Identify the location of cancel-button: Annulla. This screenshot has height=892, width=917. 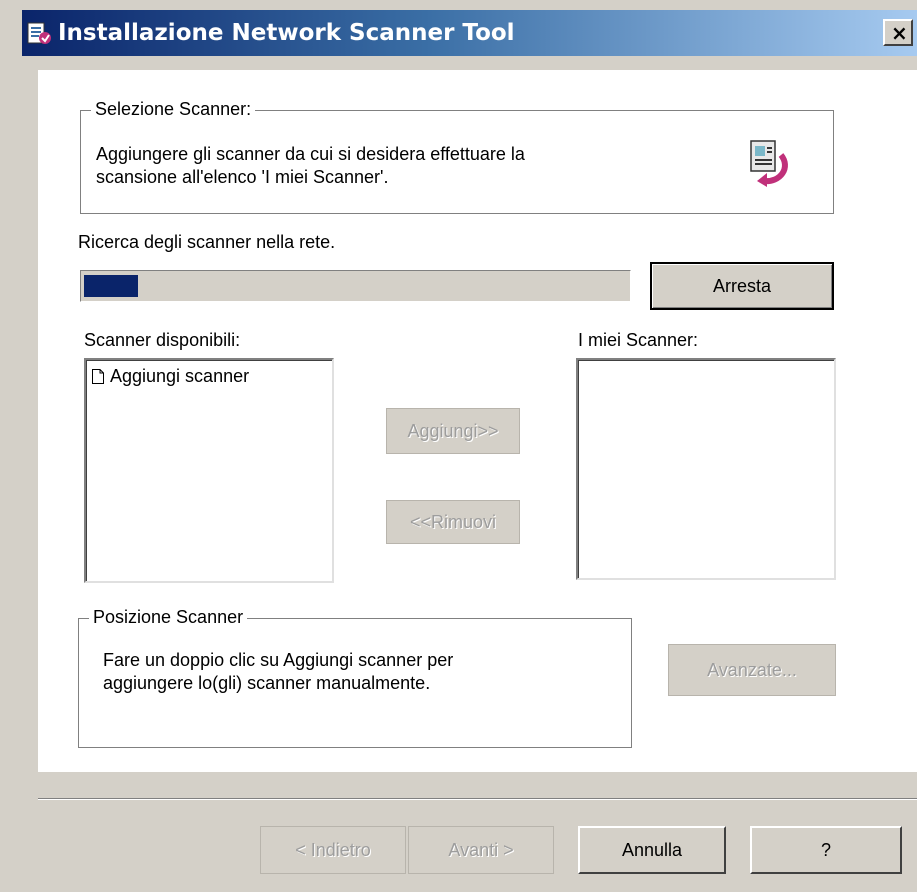
(652, 850).